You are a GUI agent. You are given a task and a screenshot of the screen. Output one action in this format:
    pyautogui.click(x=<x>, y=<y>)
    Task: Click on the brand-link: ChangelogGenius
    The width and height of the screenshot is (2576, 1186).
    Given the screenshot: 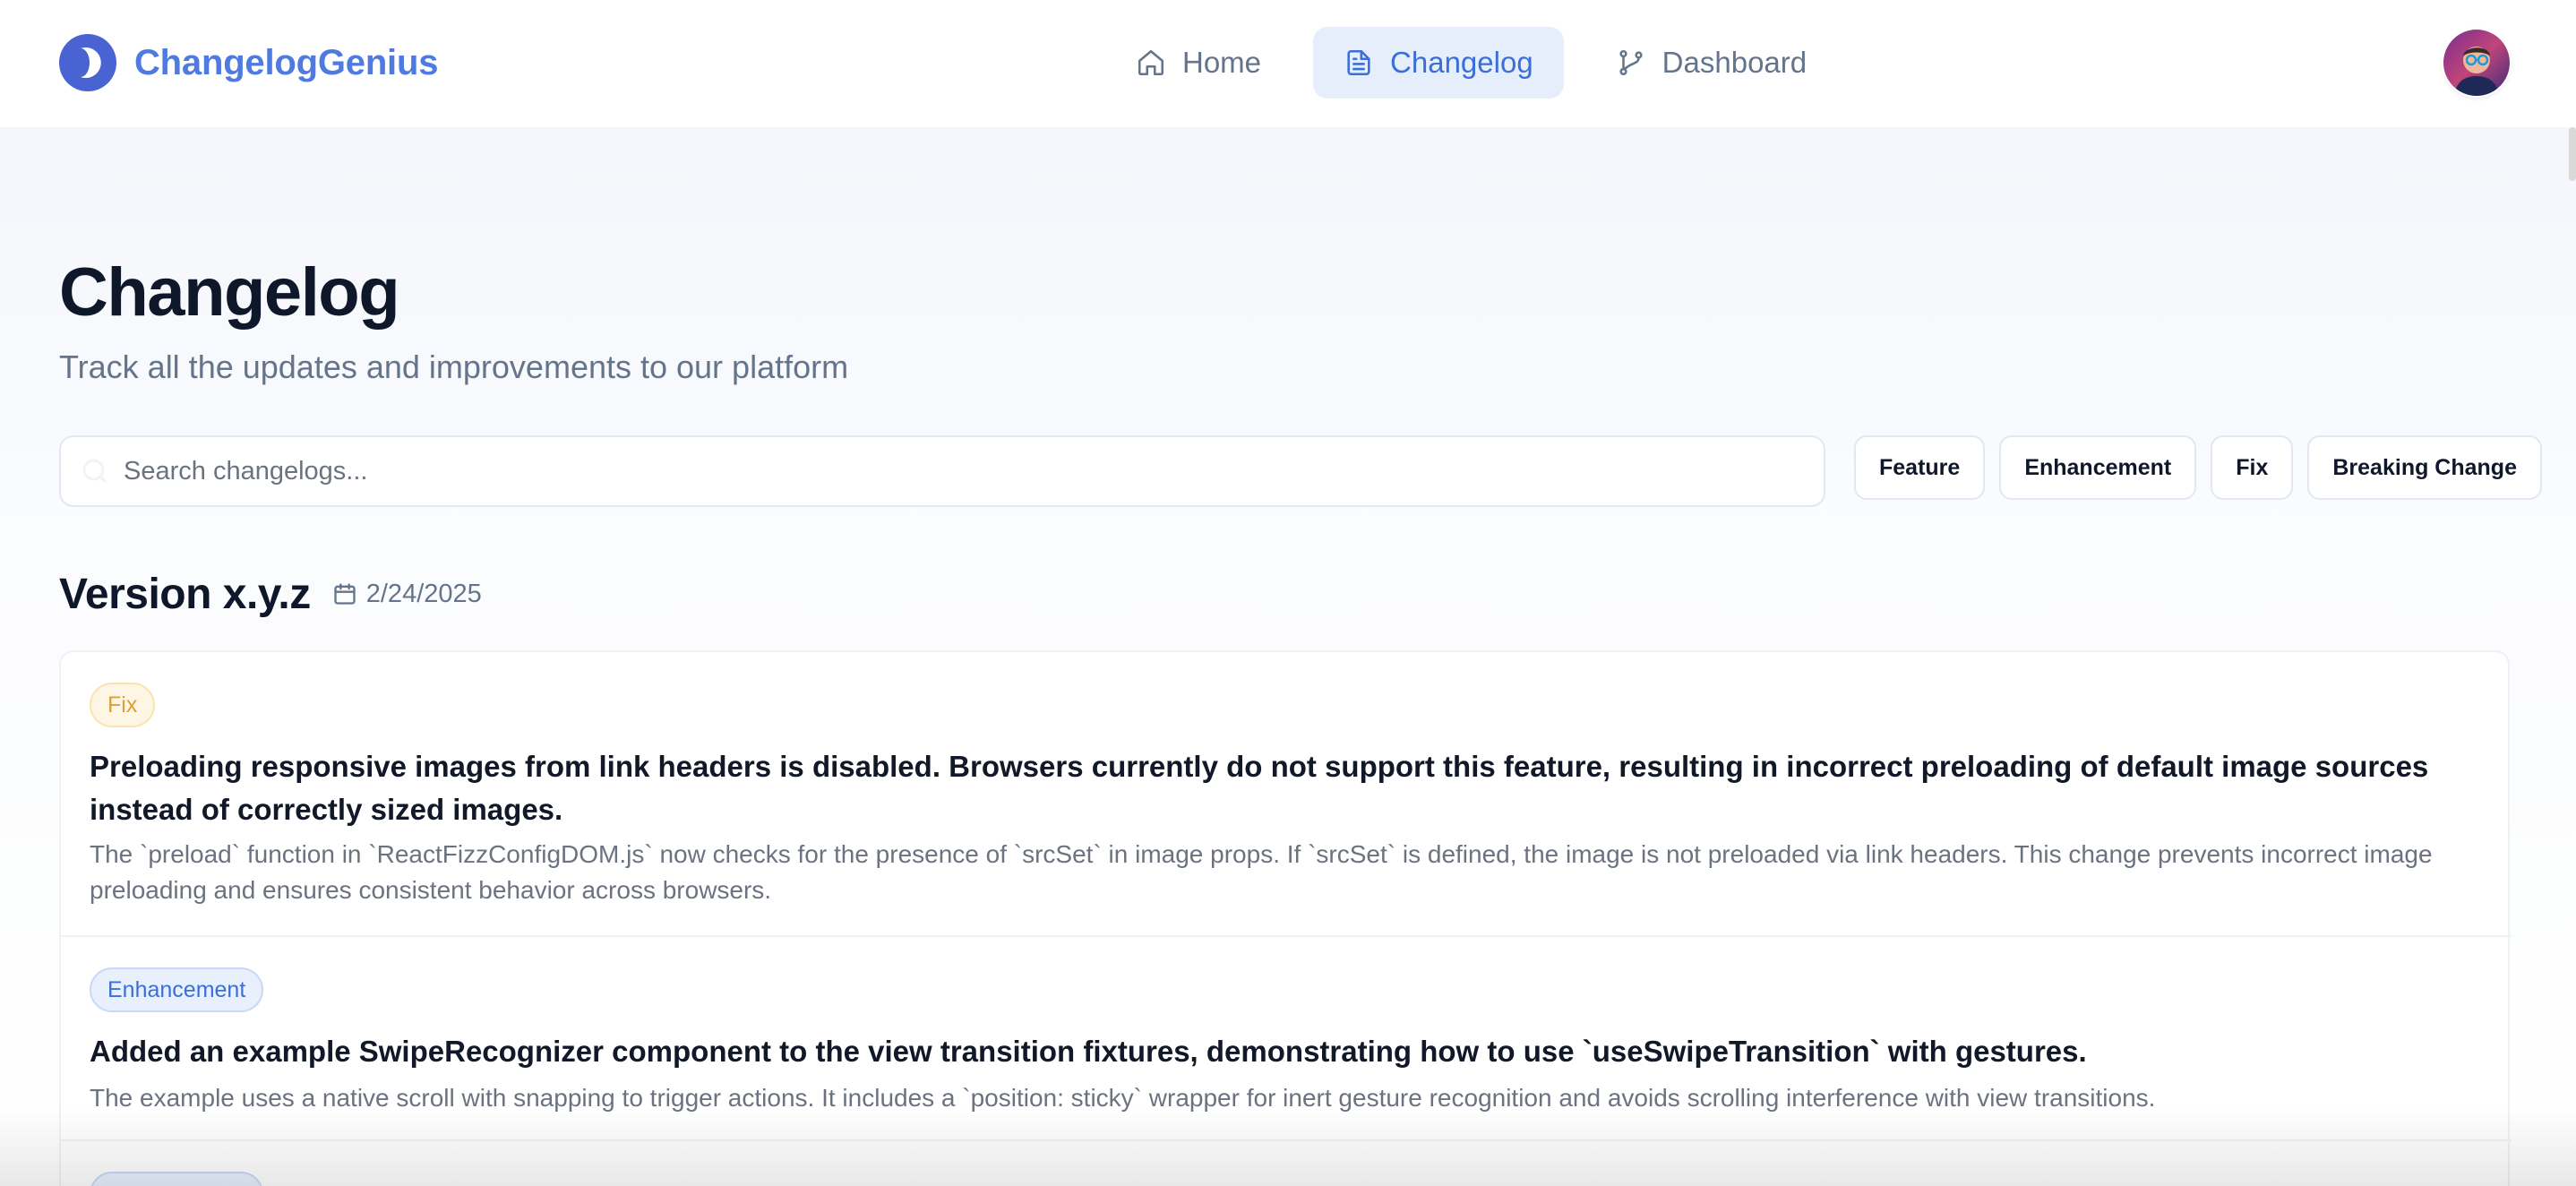 What is the action you would take?
    pyautogui.click(x=248, y=62)
    